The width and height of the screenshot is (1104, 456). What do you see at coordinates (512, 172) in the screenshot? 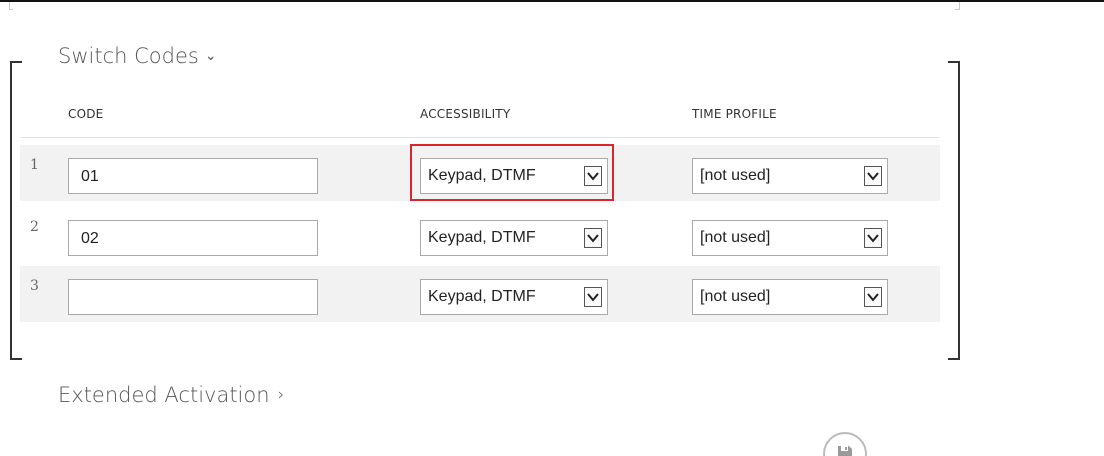
I see `highlight-box` at bounding box center [512, 172].